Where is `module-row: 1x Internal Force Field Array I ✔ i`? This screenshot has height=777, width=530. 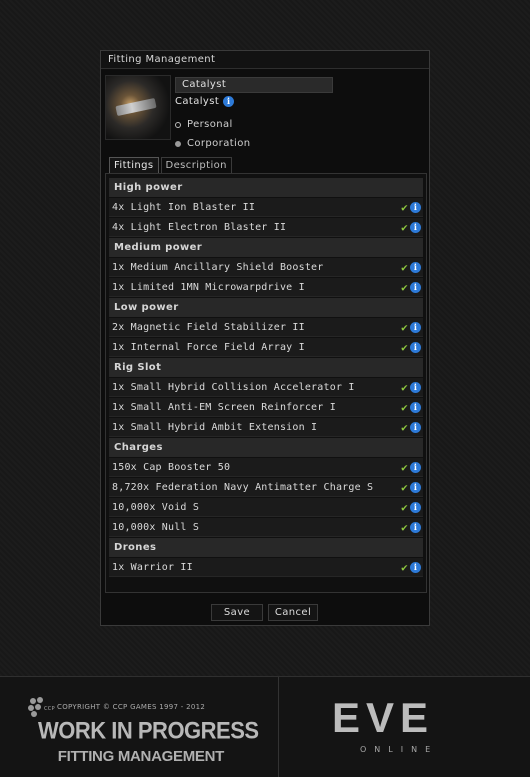
module-row: 1x Internal Force Field Array I ✔ i is located at coordinates (266, 347).